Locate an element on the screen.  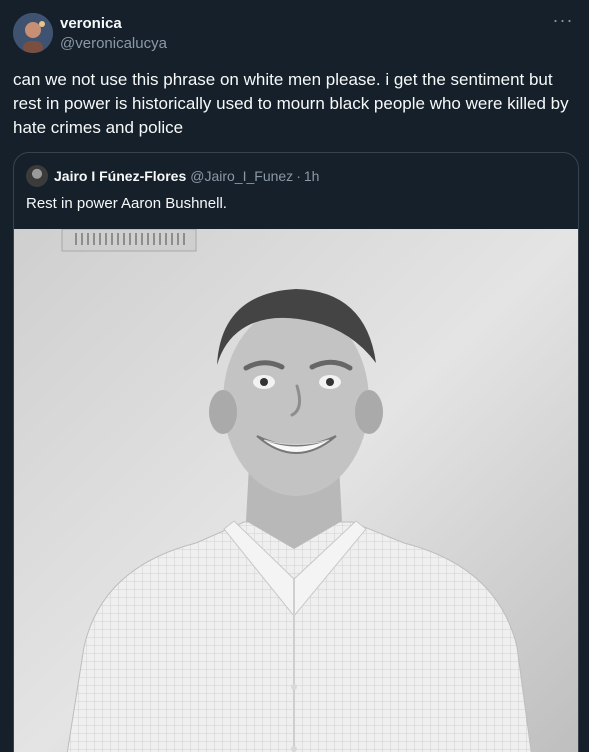
author-avatar is located at coordinates (33, 33).